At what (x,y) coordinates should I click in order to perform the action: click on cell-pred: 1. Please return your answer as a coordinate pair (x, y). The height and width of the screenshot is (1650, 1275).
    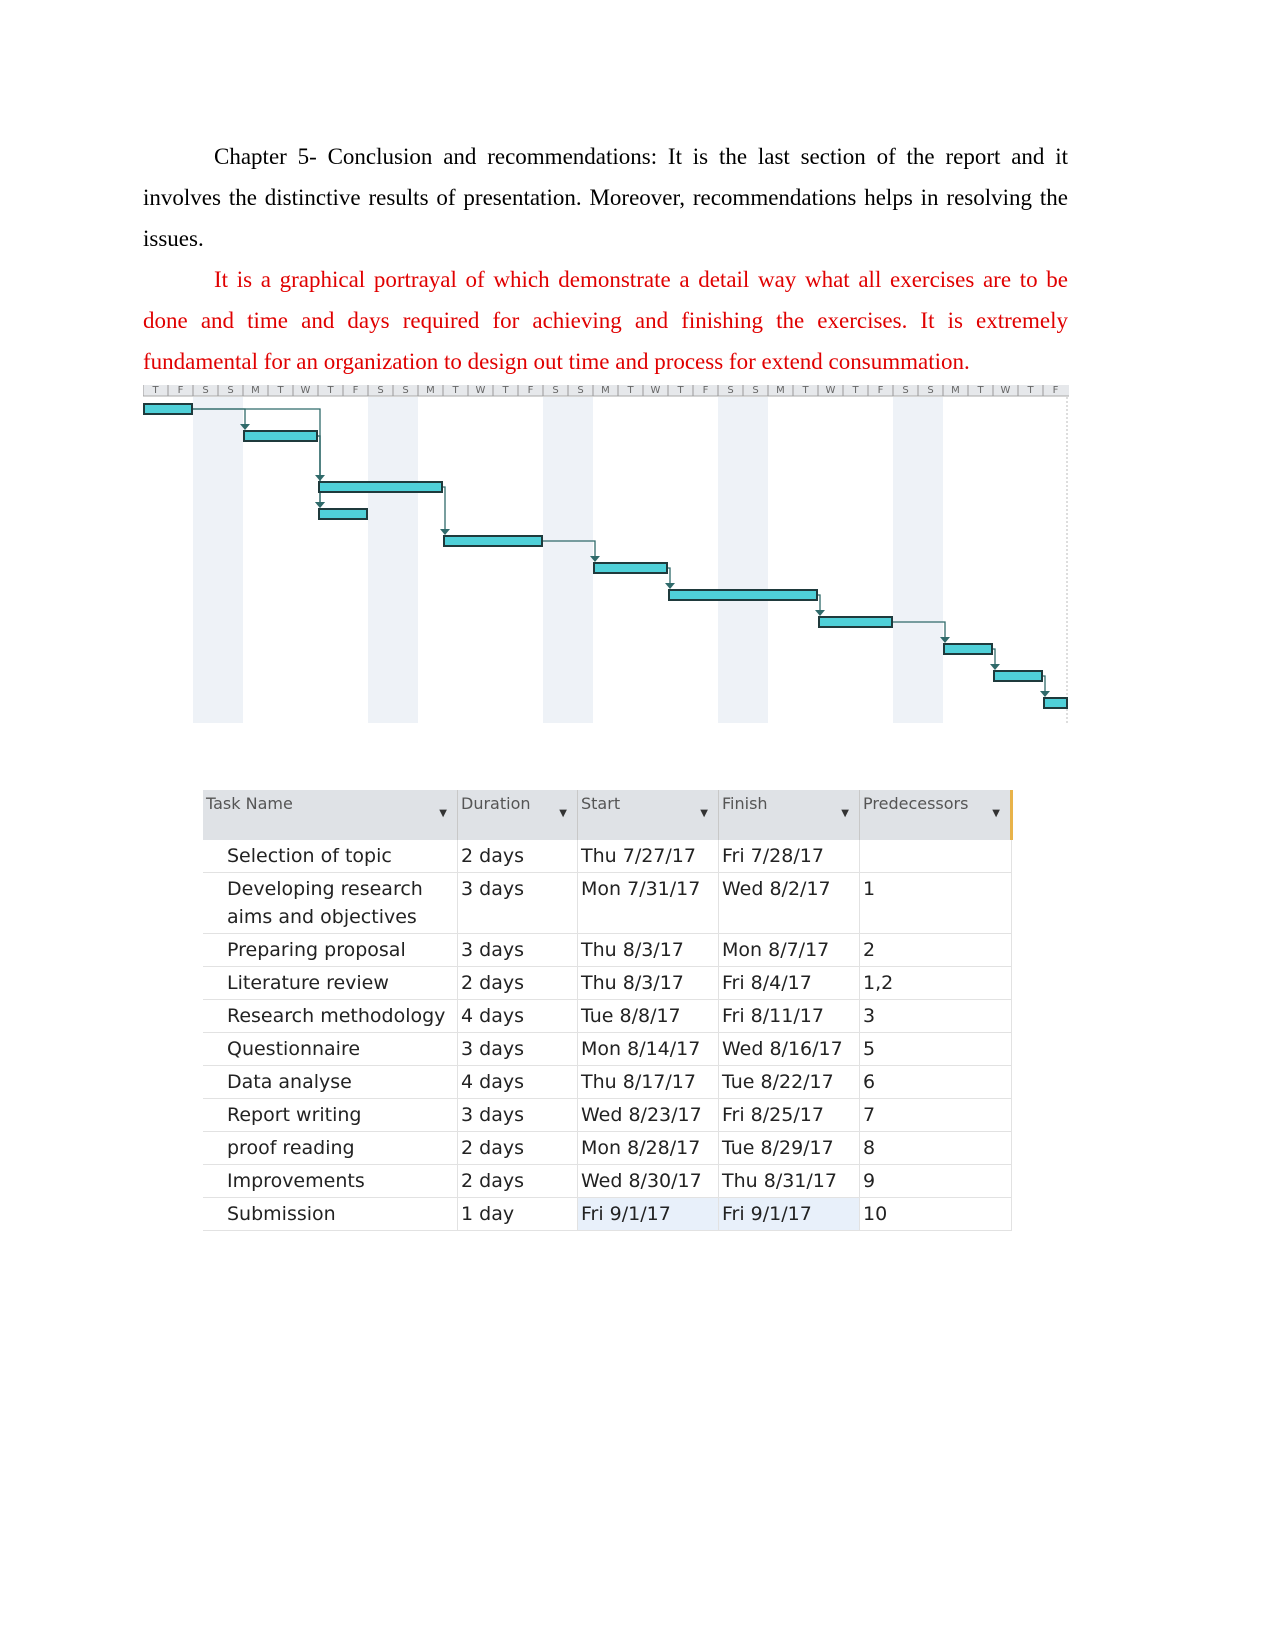
    Looking at the image, I should click on (935, 903).